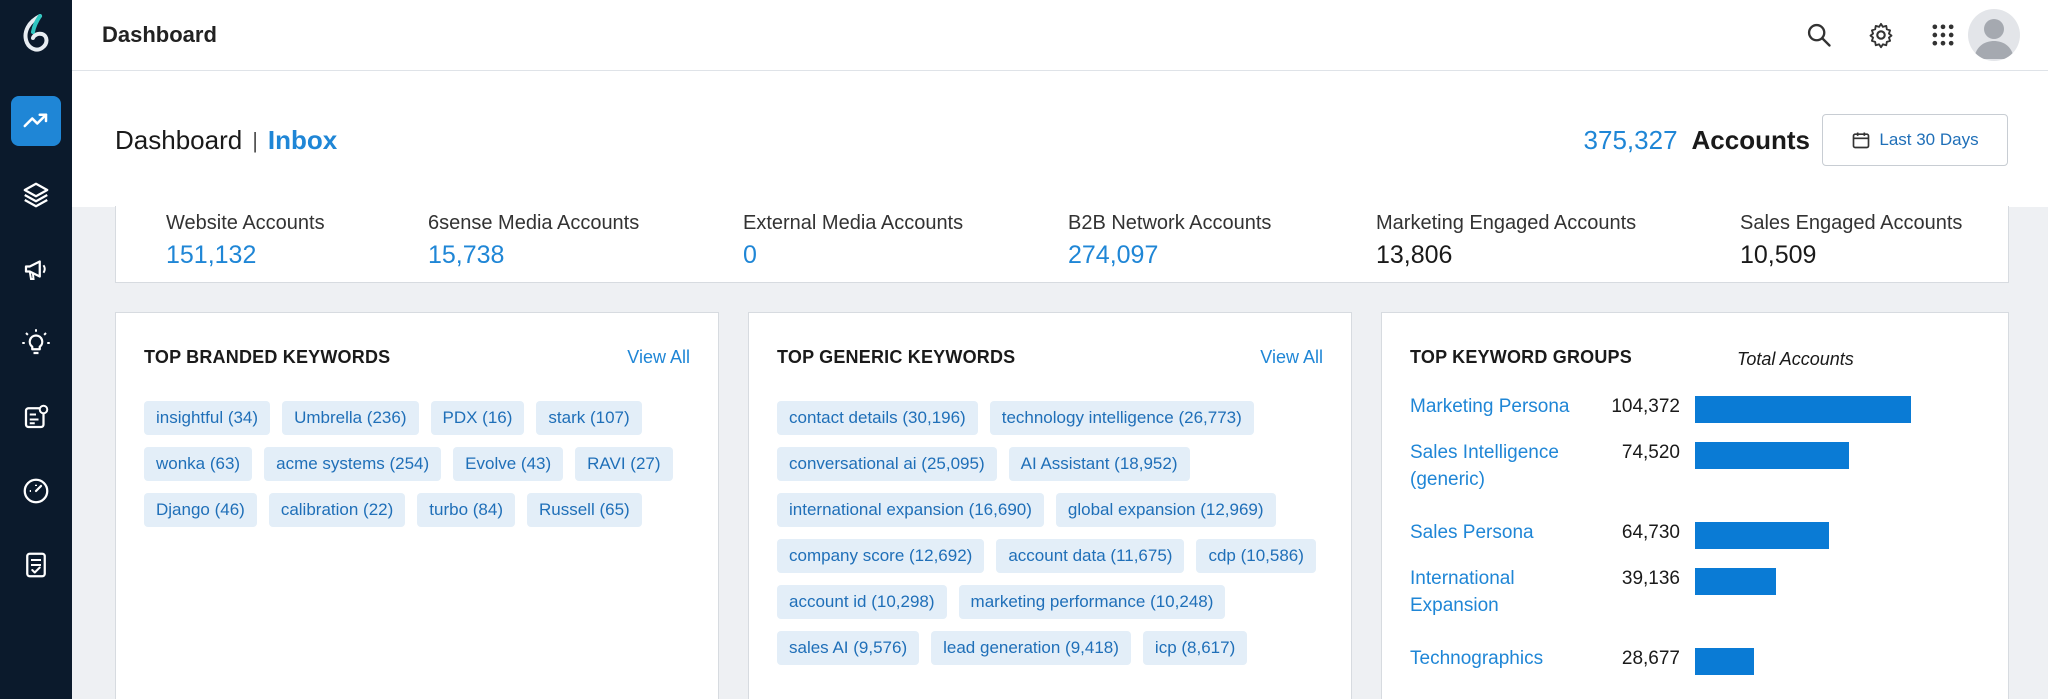 The width and height of the screenshot is (2048, 699). Describe the element at coordinates (1943, 35) in the screenshot. I see `apps-grid-icon` at that location.